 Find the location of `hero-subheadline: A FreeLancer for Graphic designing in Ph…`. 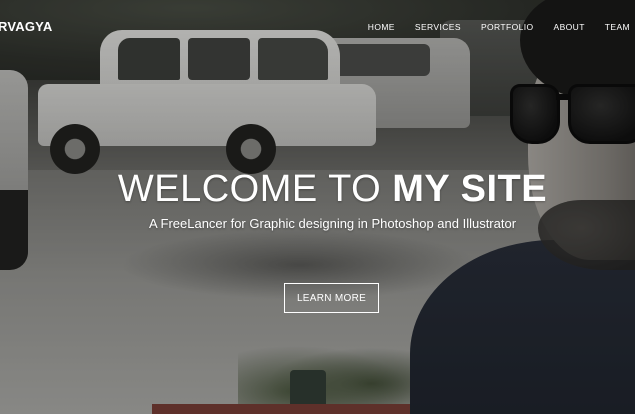

hero-subheadline: A FreeLancer for Graphic designing in Ph… is located at coordinates (332, 223).